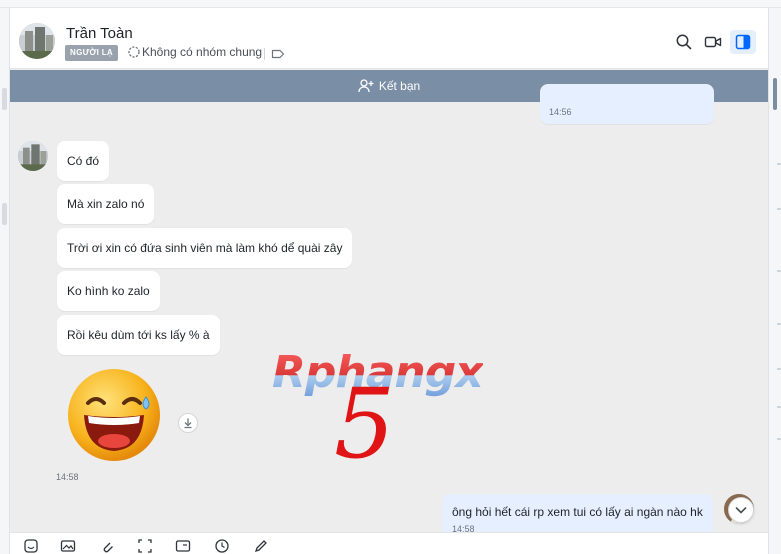 The height and width of the screenshot is (554, 781). What do you see at coordinates (108, 291) in the screenshot?
I see `received-message: Ko hình ko zalo` at bounding box center [108, 291].